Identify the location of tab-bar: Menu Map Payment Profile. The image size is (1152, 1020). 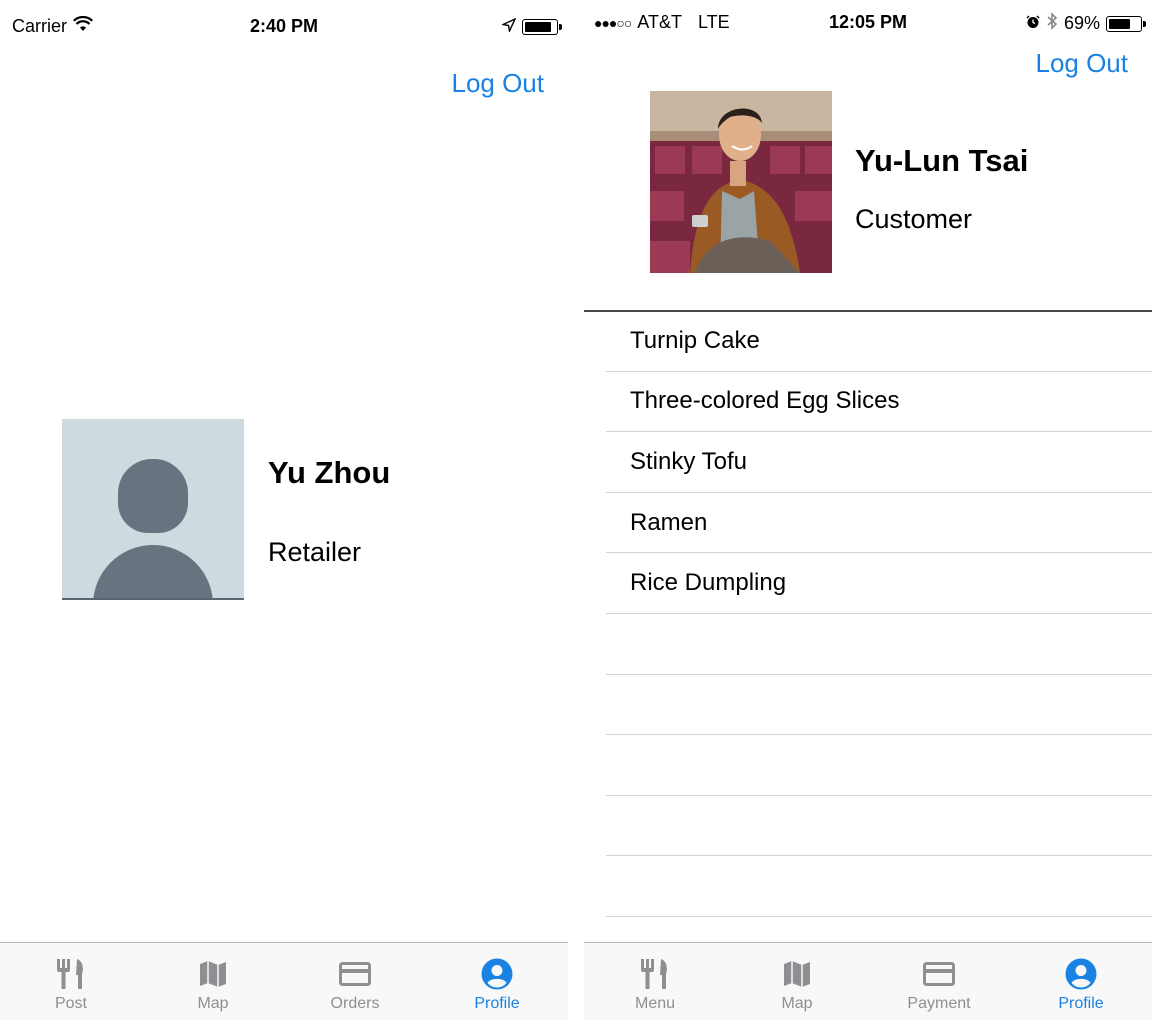
(868, 981).